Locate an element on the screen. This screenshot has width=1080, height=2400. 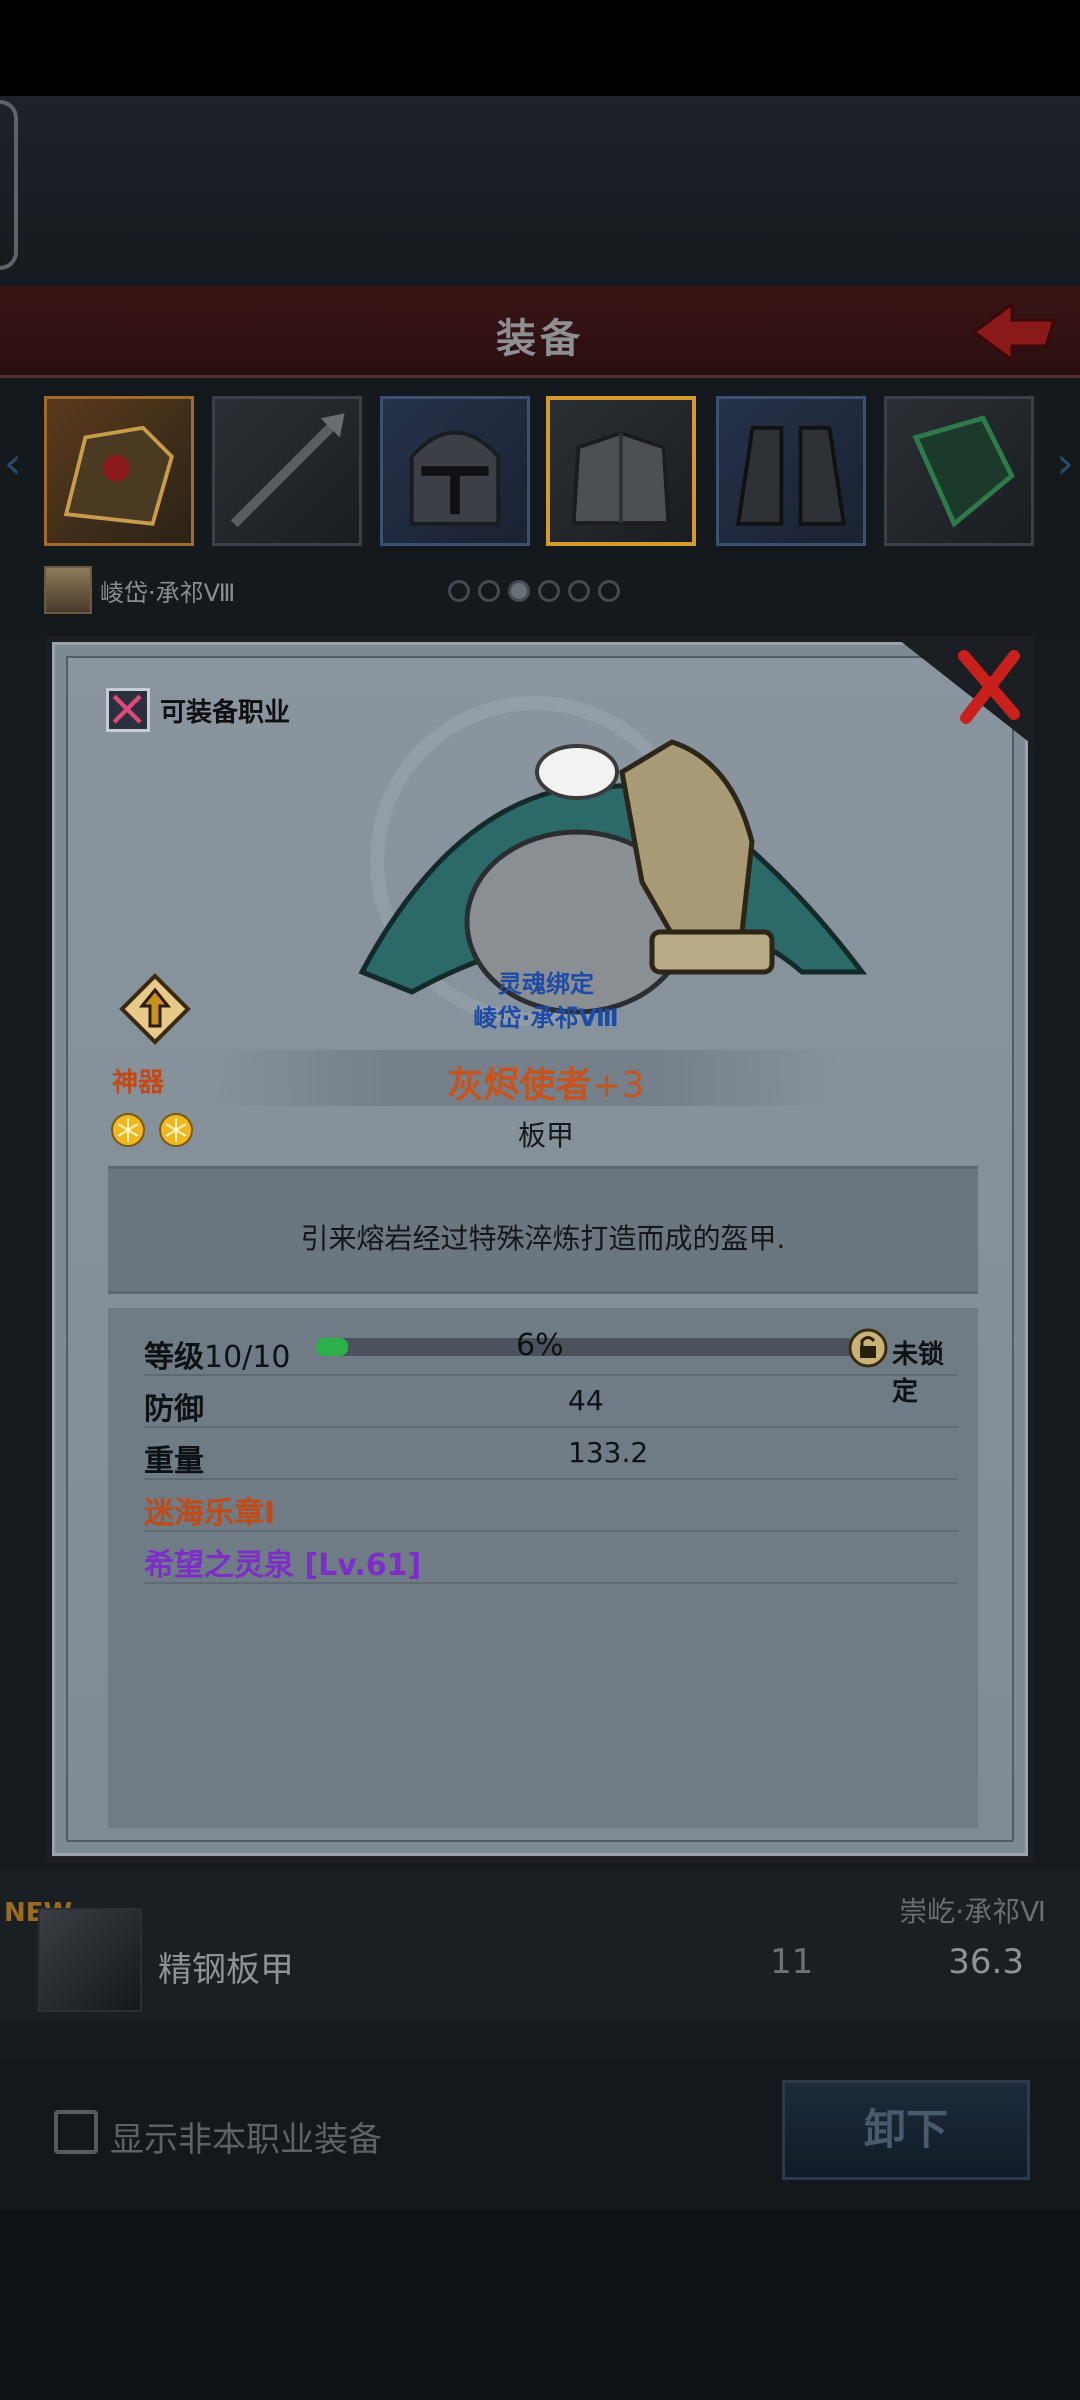
hero-info: 崚岱·承祁Ⅷ is located at coordinates (139, 590).